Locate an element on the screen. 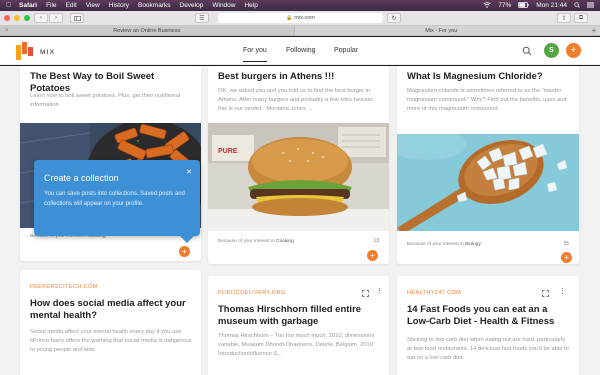 The image size is (600, 375). tabs-overview-button: ⧉ is located at coordinates (581, 18).